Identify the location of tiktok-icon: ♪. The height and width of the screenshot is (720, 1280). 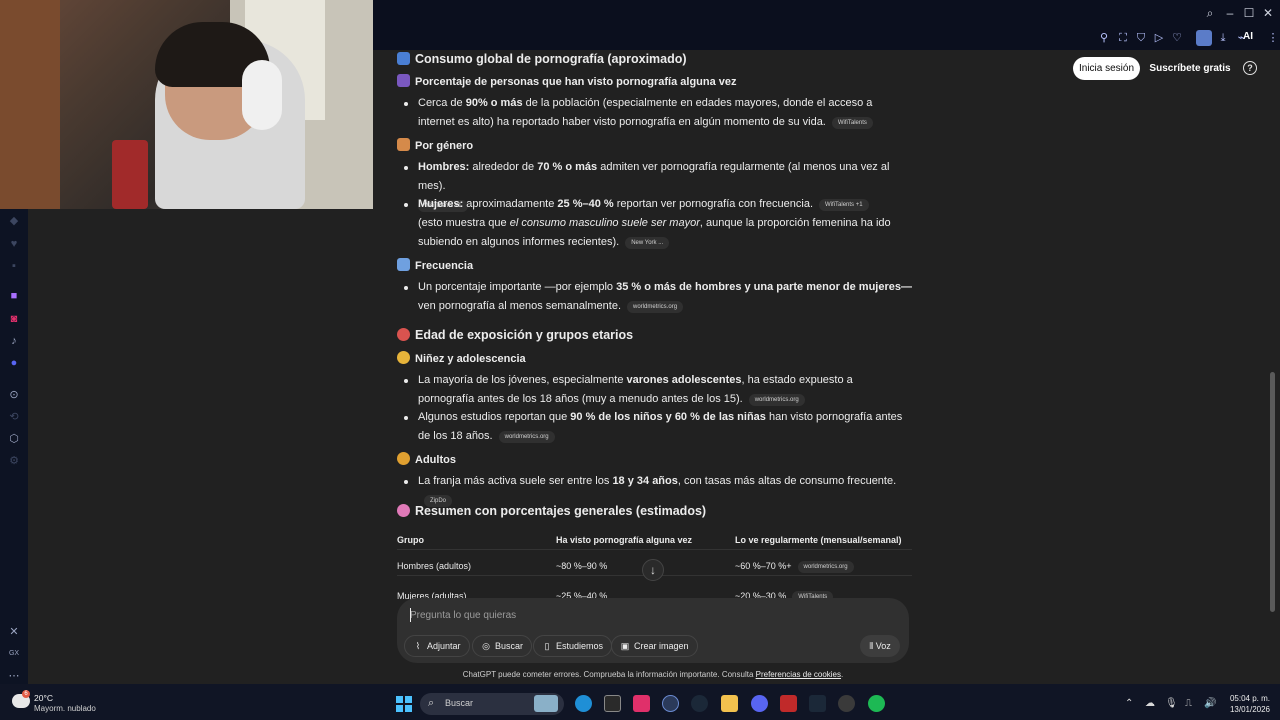
(14, 341).